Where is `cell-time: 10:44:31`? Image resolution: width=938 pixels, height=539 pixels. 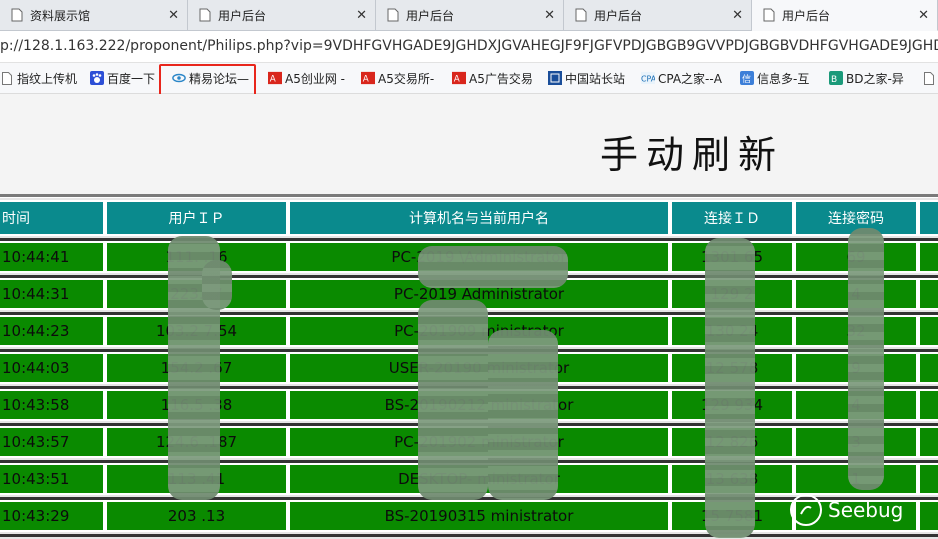 cell-time: 10:44:31 is located at coordinates (52, 294).